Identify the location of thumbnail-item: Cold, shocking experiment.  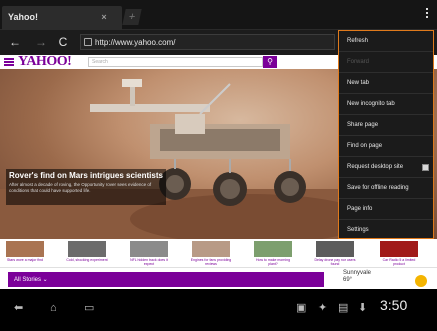
(87, 253).